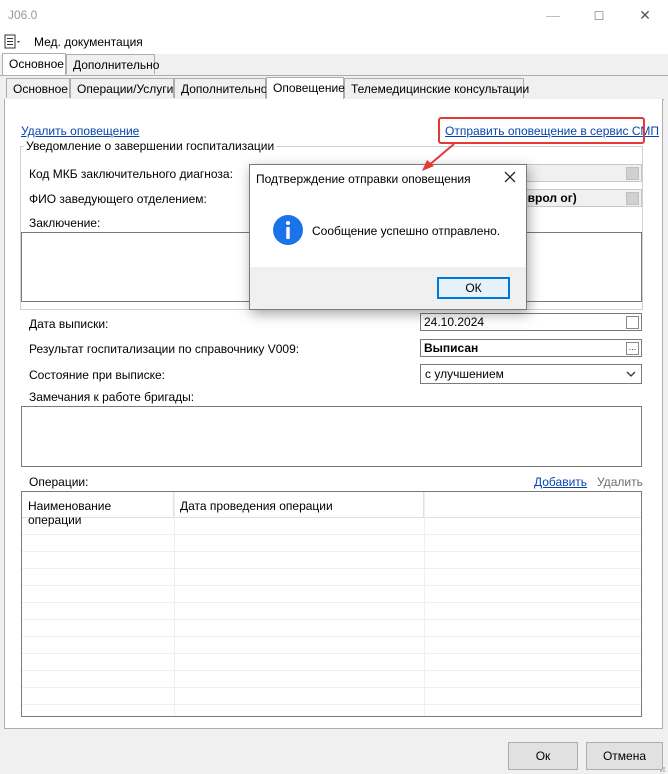 The height and width of the screenshot is (774, 668). I want to click on mkb-lookup-button, so click(632, 173).